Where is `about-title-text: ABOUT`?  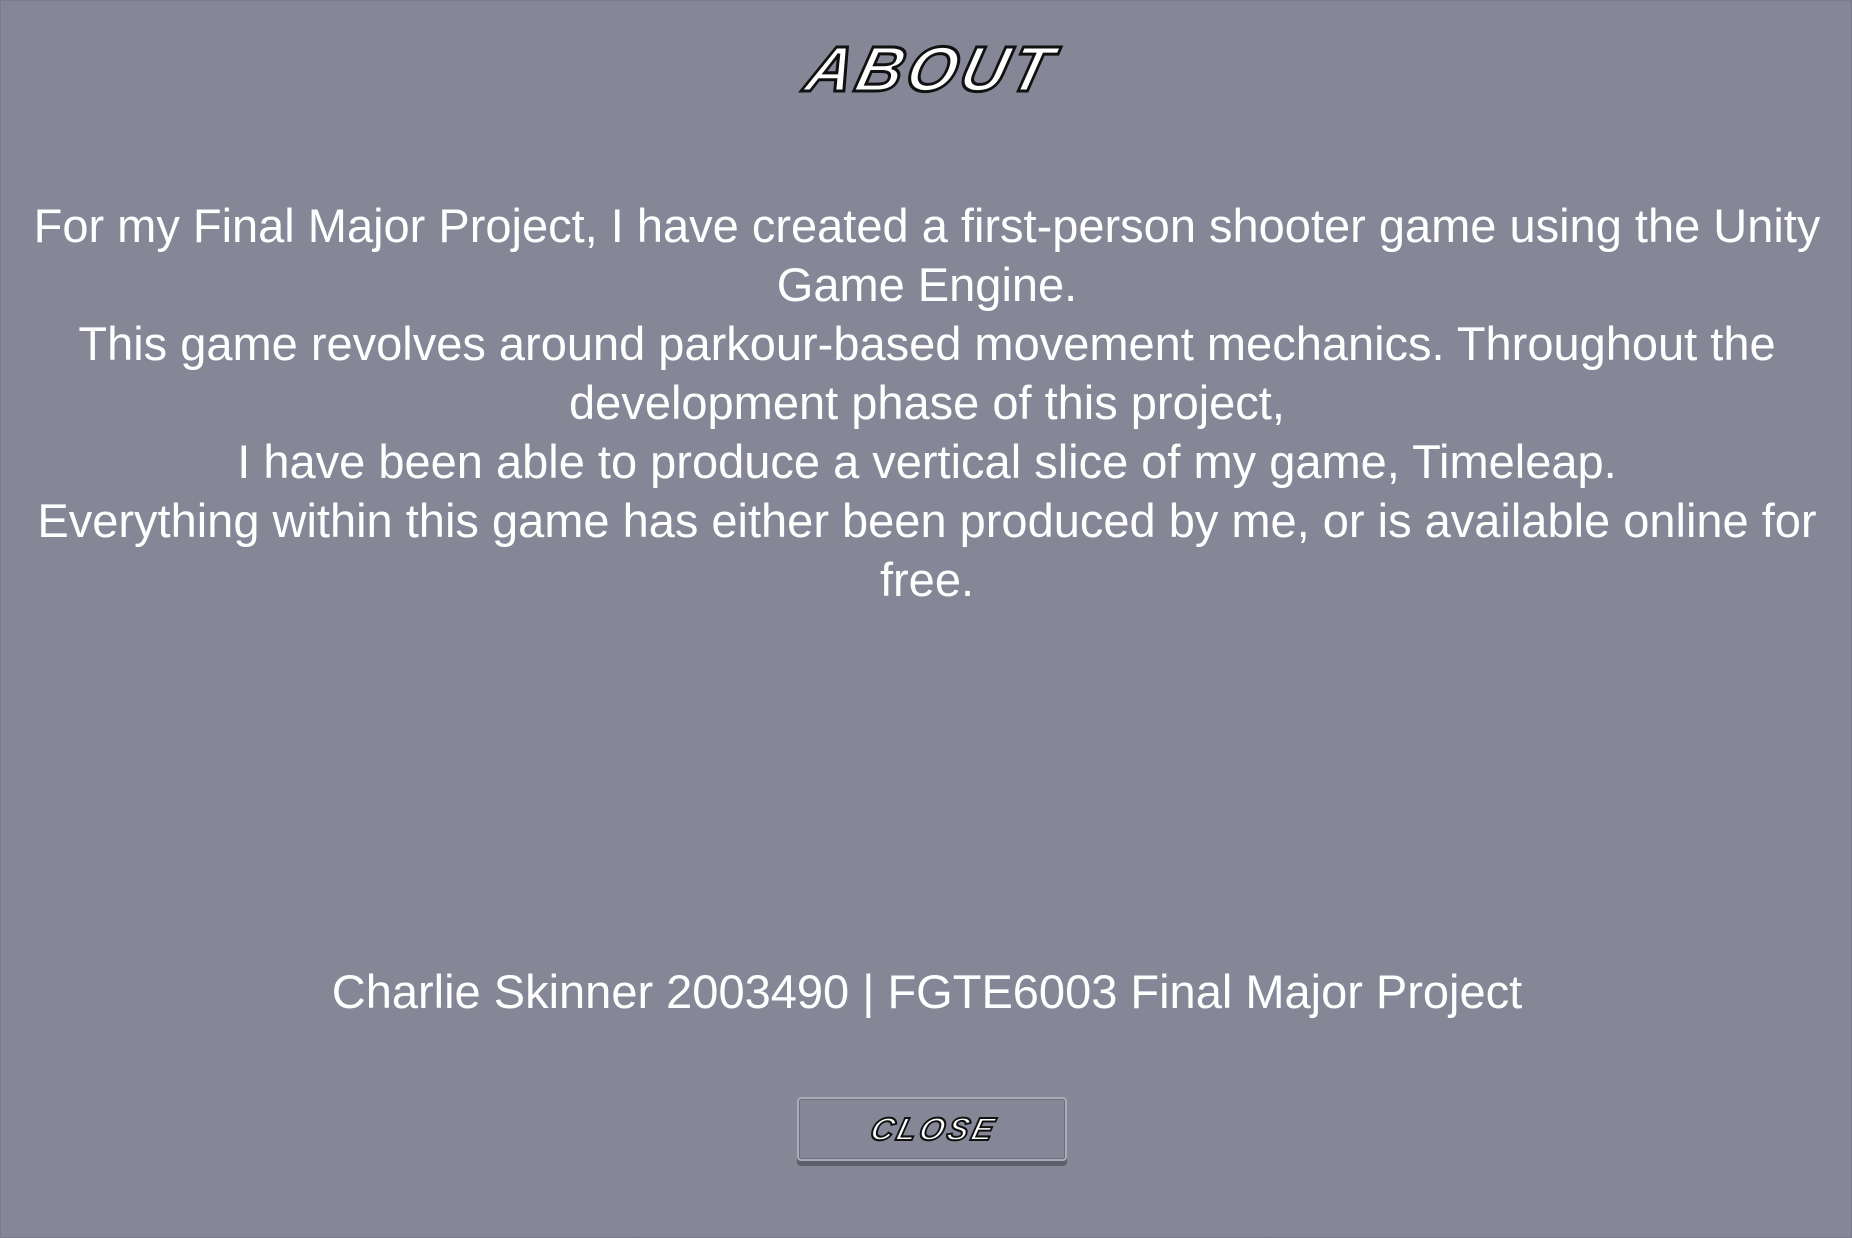
about-title-text: ABOUT is located at coordinates (931, 72).